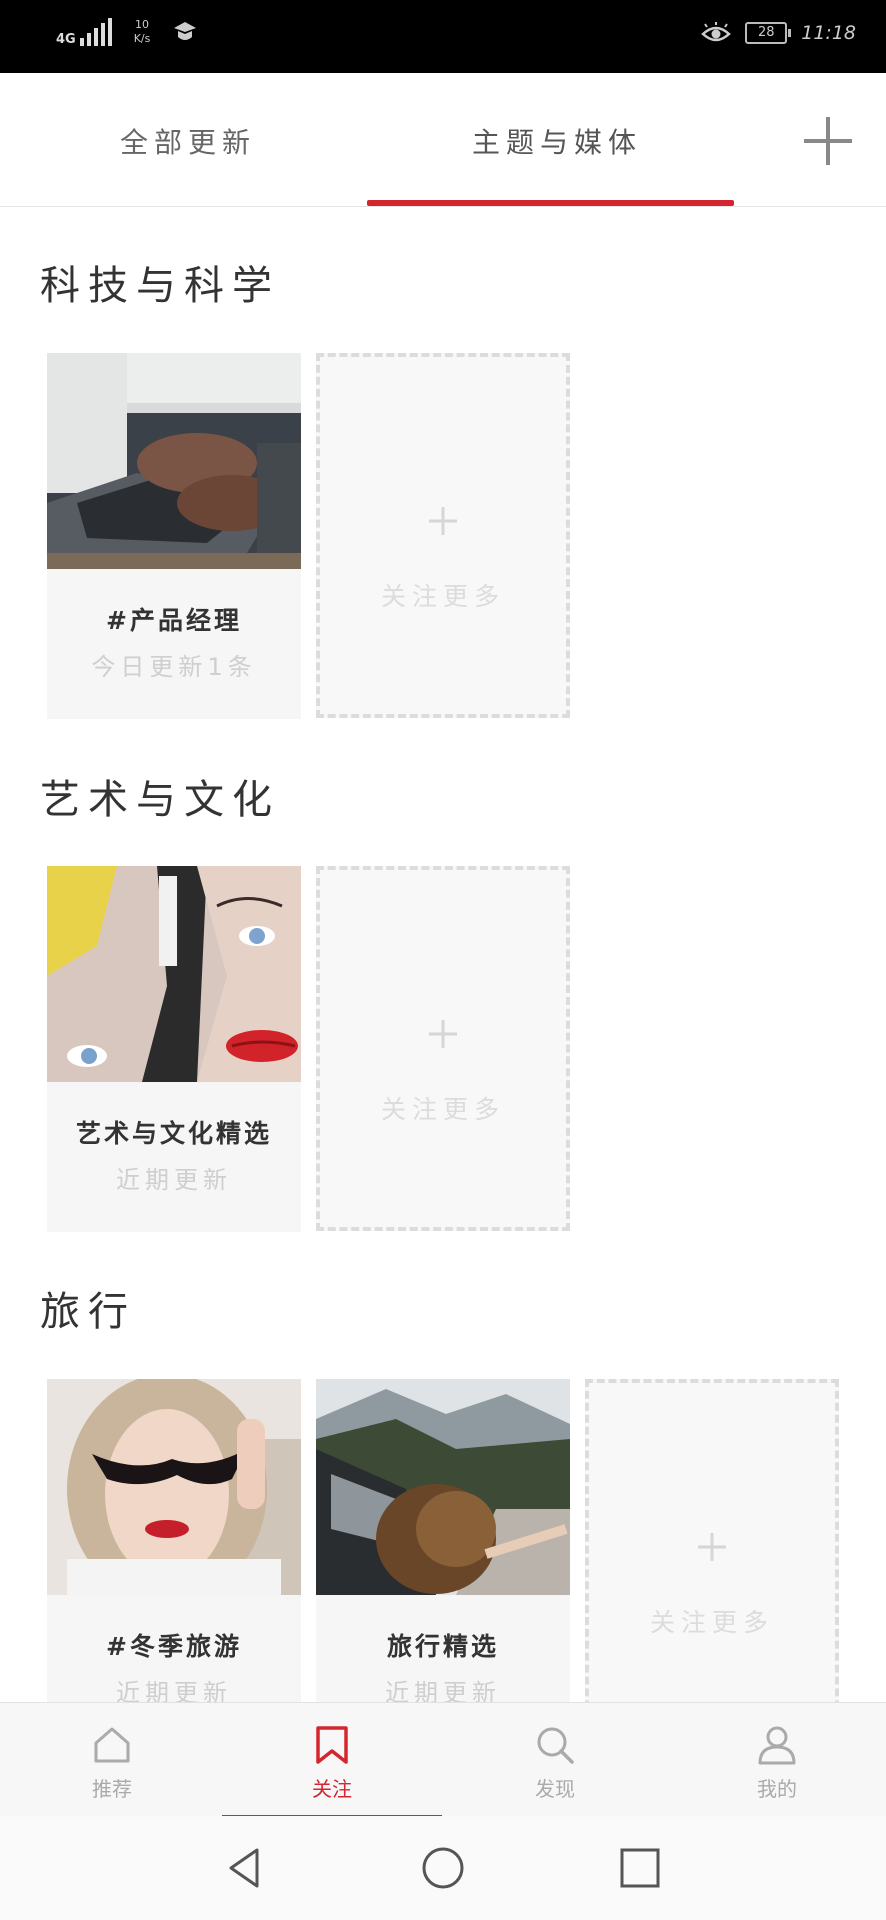 This screenshot has width=886, height=1920. I want to click on nav-item-discover: 发现, so click(555, 1760).